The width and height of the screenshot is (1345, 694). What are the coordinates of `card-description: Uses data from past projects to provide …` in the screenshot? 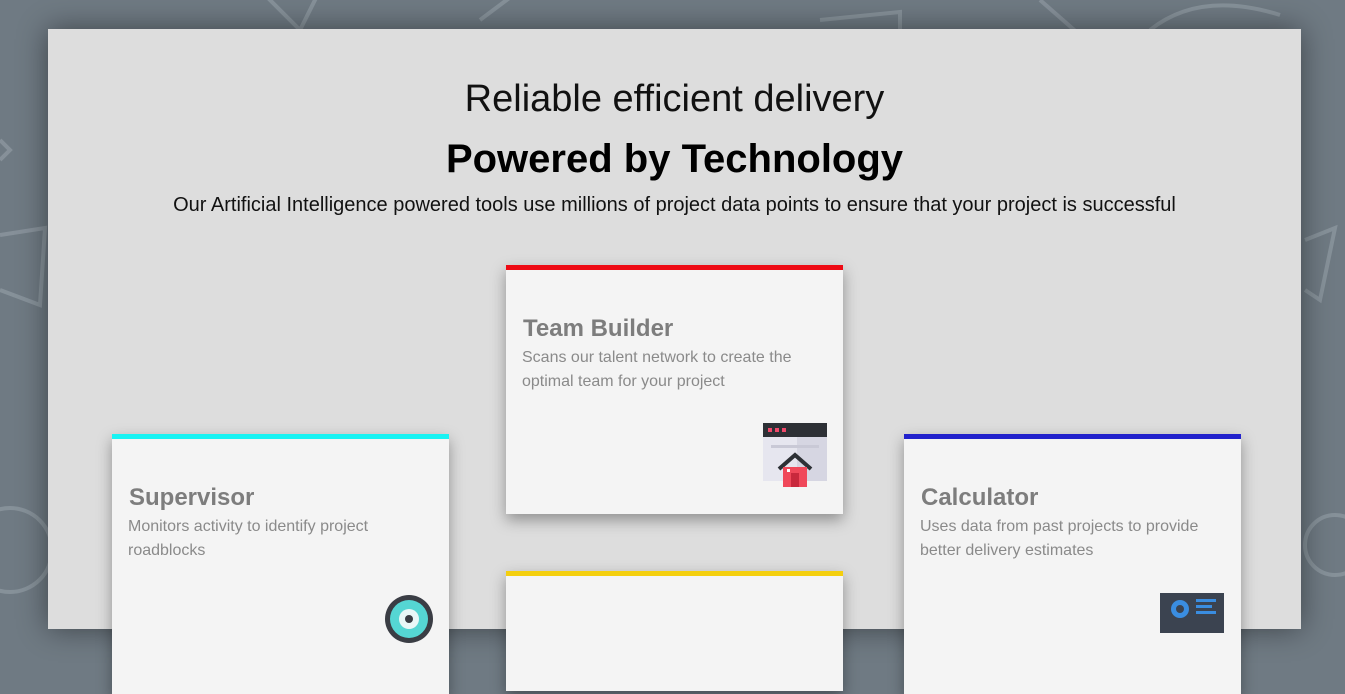 It's located at (1059, 538).